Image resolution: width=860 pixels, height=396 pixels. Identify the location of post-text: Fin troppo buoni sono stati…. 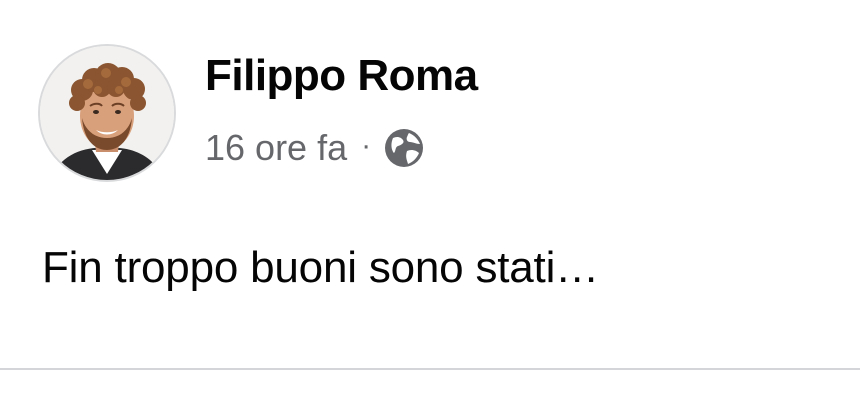
(320, 267).